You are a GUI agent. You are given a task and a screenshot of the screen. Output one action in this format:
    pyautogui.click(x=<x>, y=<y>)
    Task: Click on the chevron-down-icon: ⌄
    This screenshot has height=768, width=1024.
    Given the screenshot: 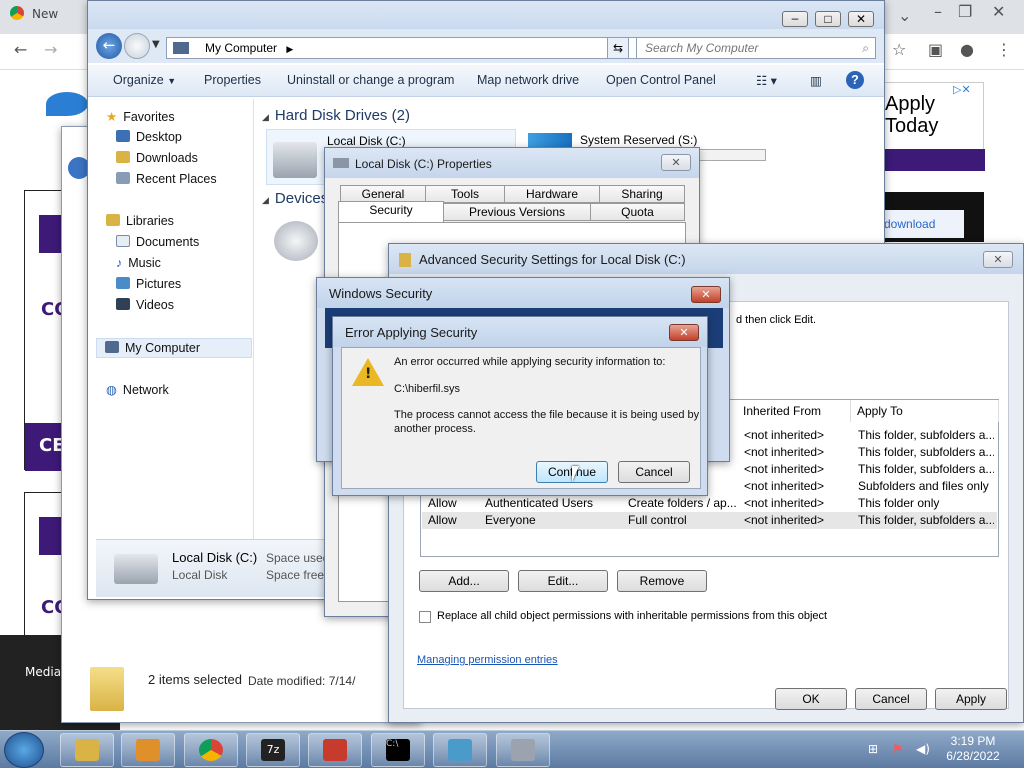 What is the action you would take?
    pyautogui.click(x=904, y=15)
    